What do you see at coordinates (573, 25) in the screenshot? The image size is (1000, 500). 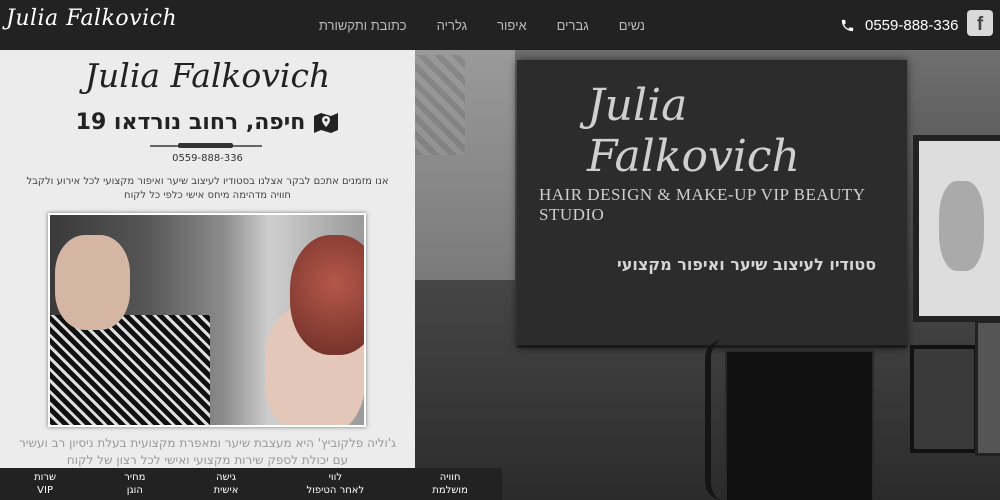 I see `nav-item-men: גברים` at bounding box center [573, 25].